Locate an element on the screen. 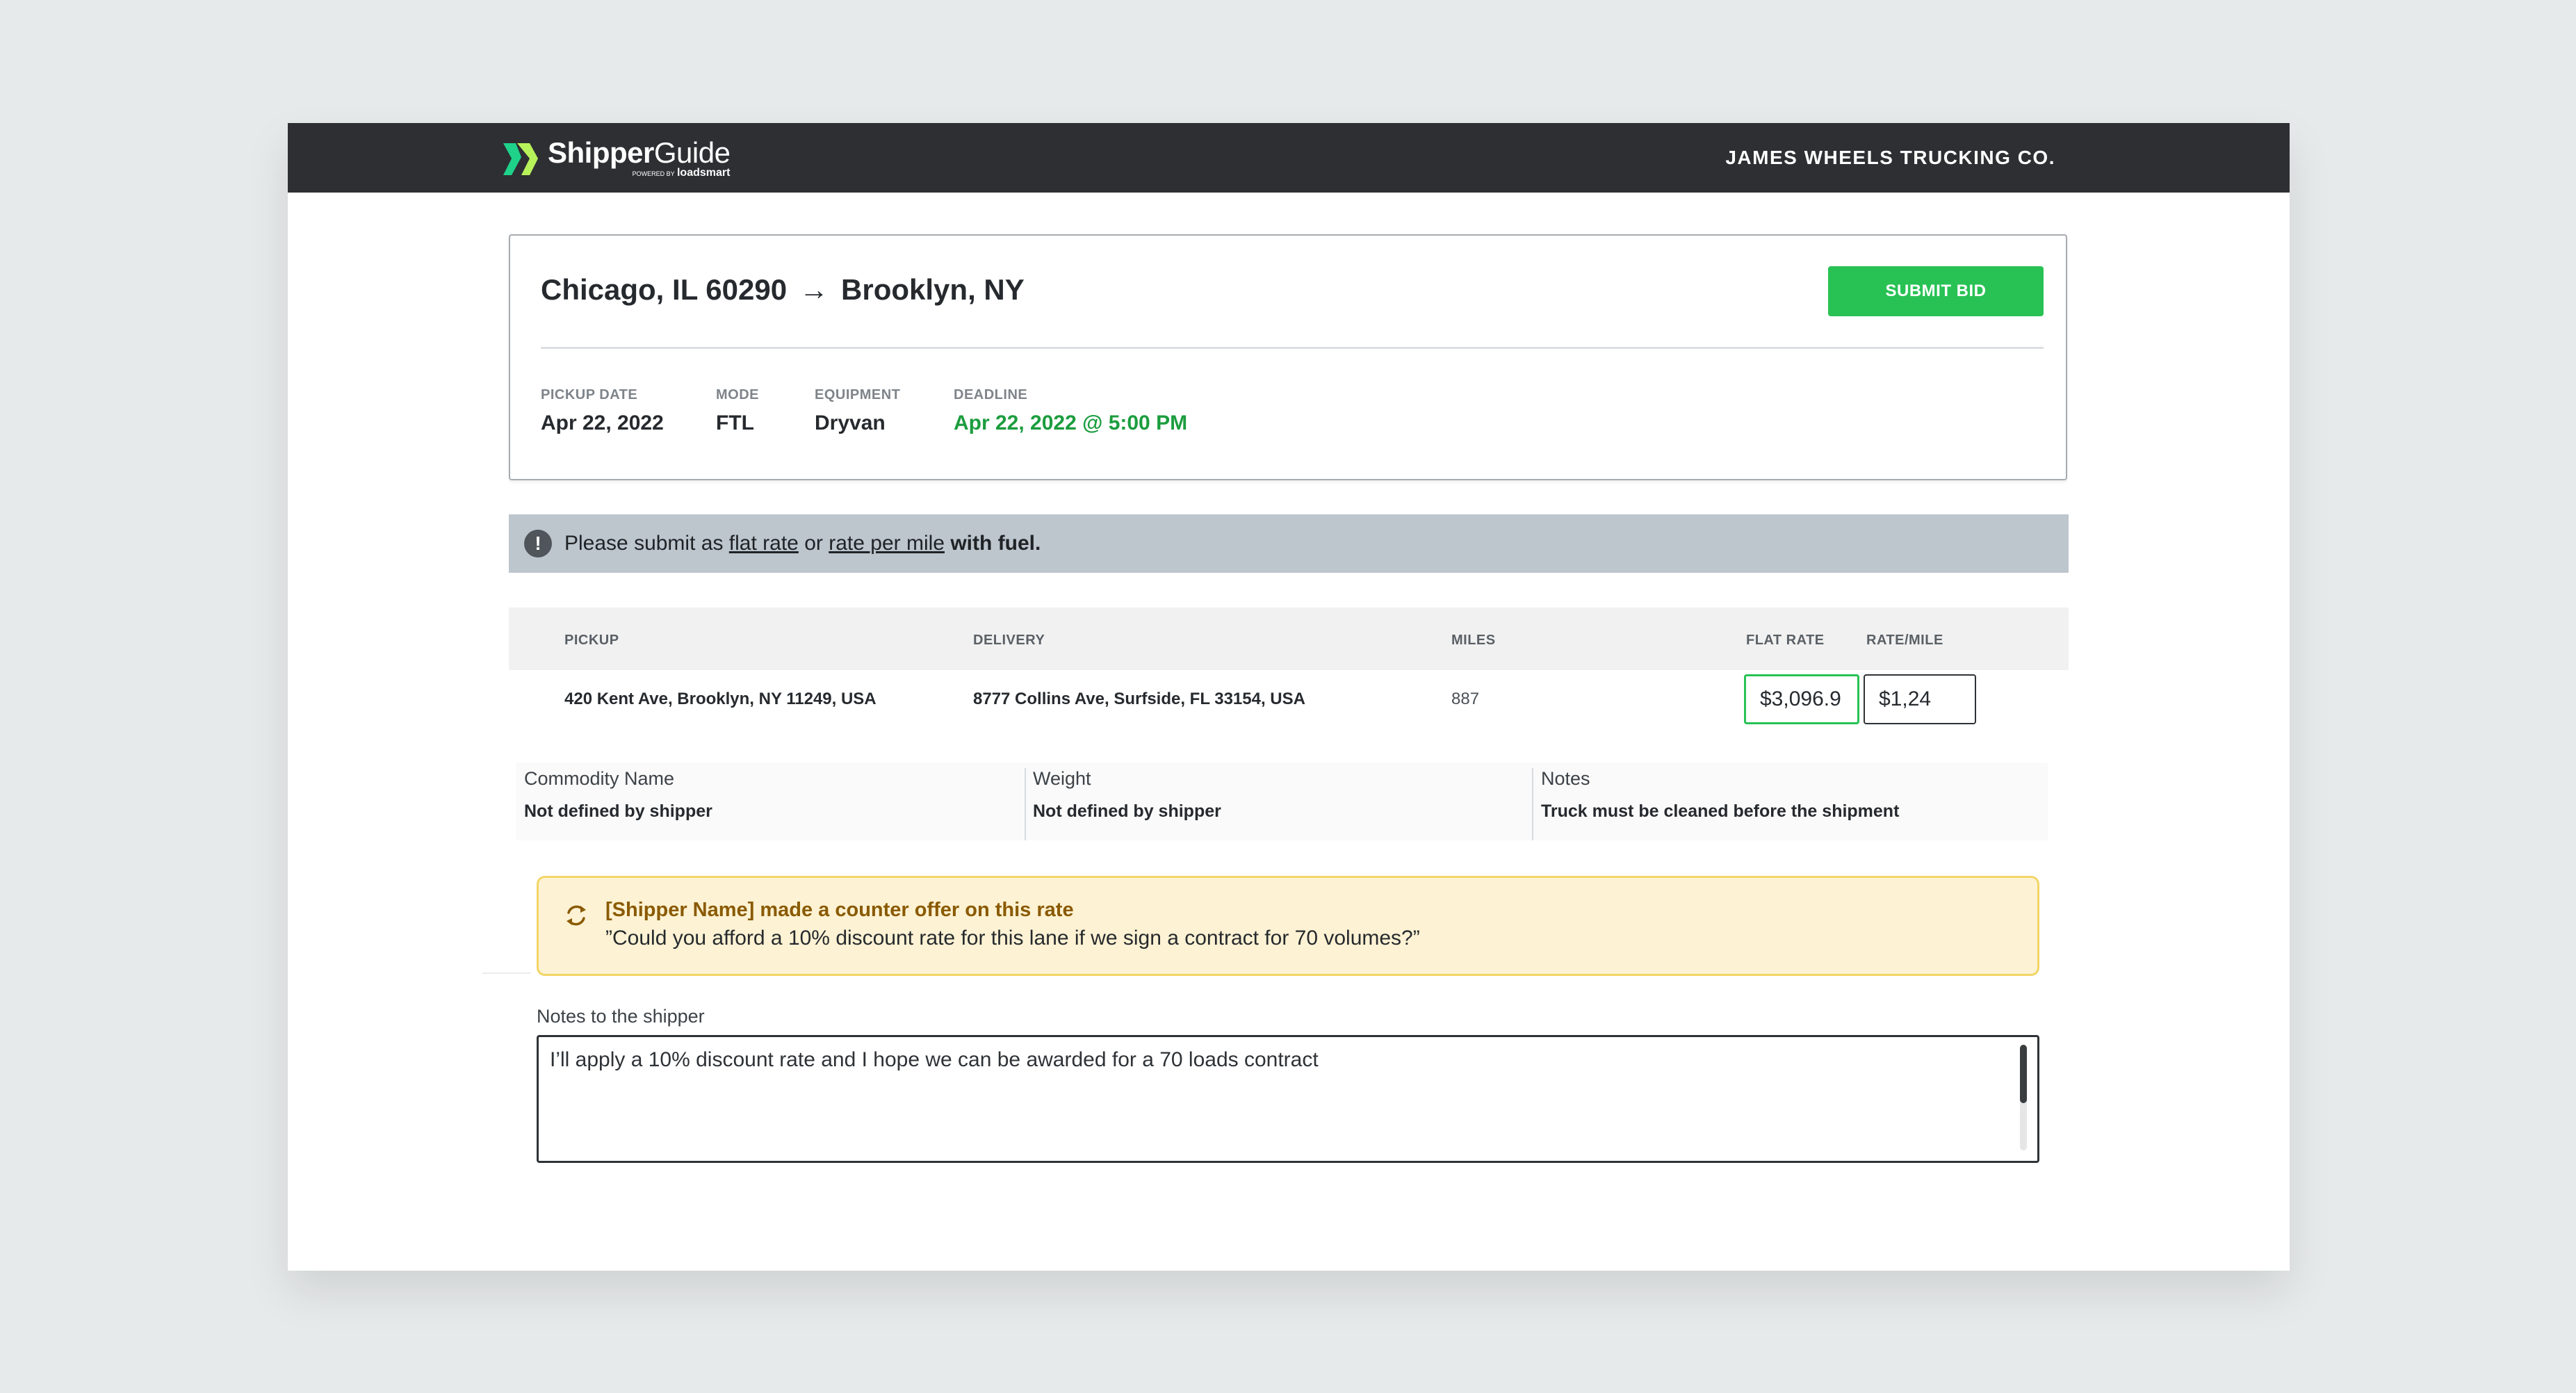 This screenshot has height=1393, width=2576. origin: Chicago, IL 60290 is located at coordinates (664, 289).